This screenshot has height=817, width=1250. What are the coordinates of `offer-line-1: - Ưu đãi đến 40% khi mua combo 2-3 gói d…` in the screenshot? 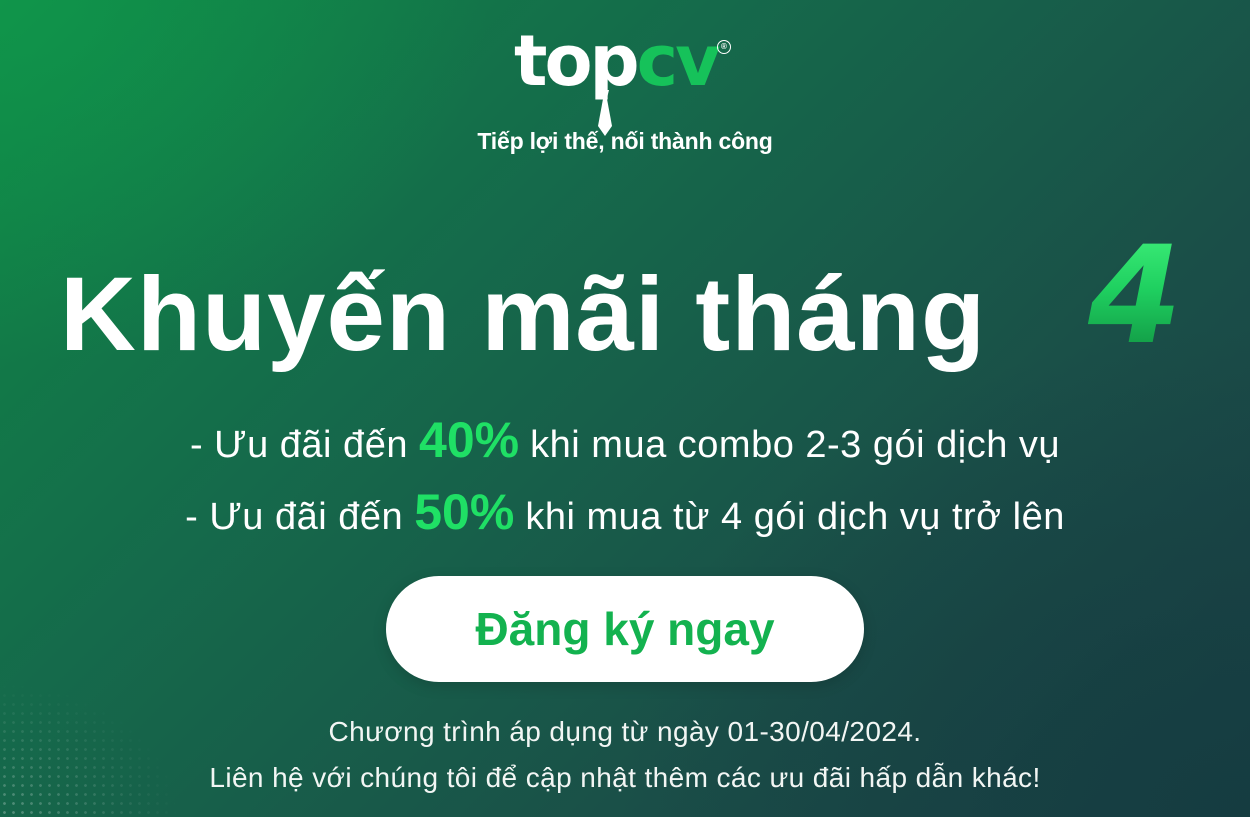 It's located at (625, 442).